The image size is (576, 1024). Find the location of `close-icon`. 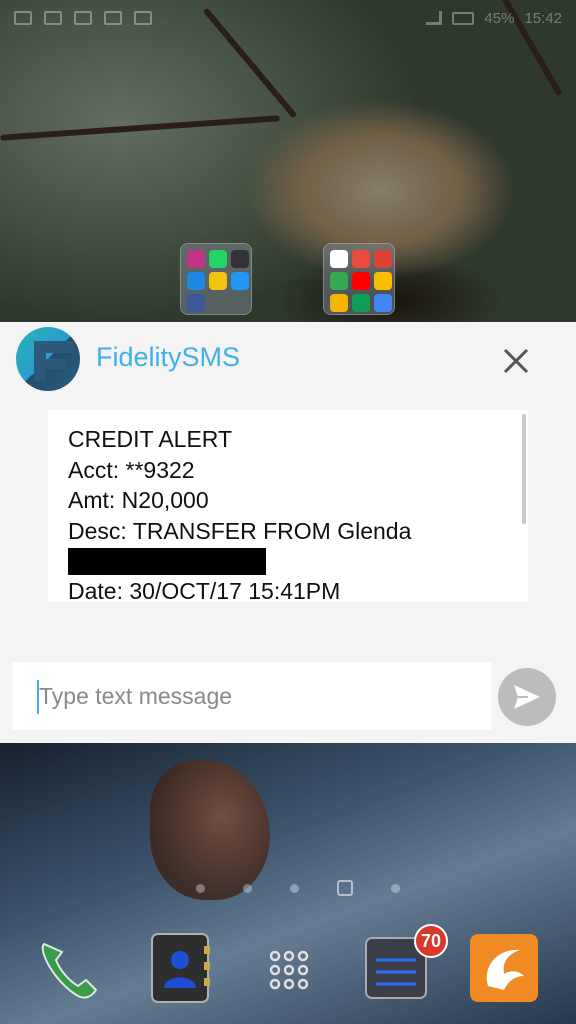

close-icon is located at coordinates (516, 361).